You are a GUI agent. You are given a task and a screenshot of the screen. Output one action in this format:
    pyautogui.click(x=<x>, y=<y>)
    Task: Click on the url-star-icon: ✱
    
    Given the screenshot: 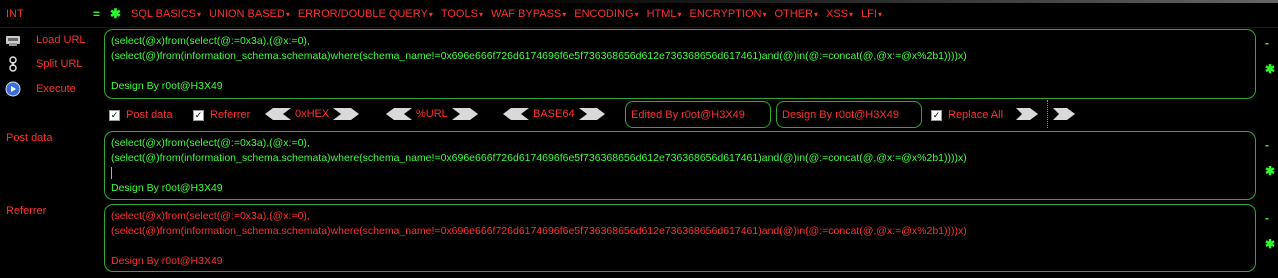 What is the action you would take?
    pyautogui.click(x=1270, y=69)
    